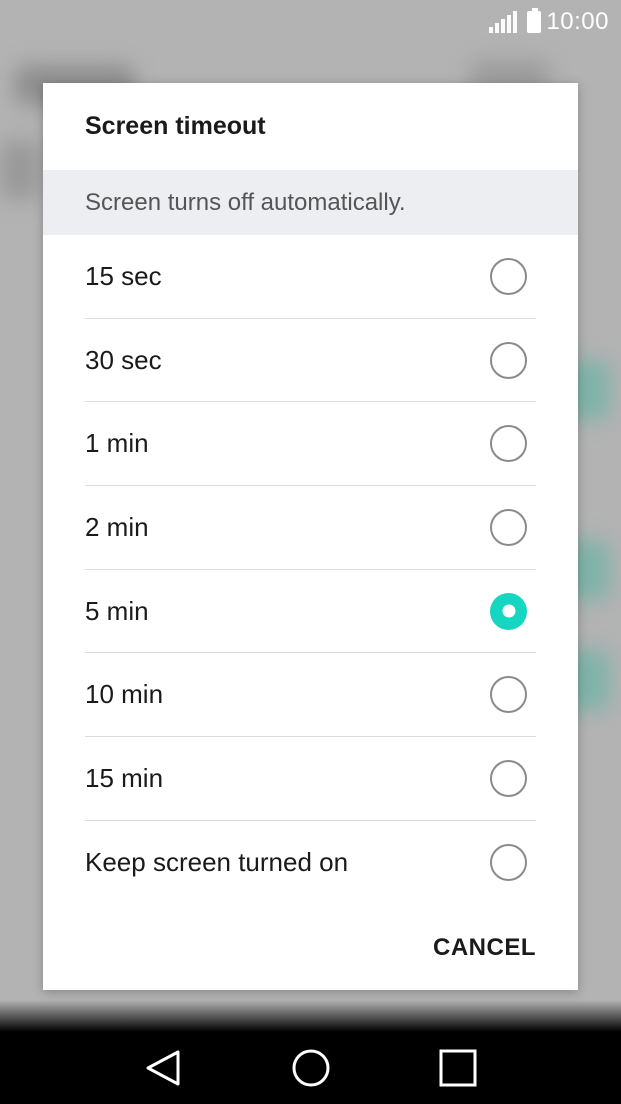 This screenshot has height=1104, width=621. Describe the element at coordinates (503, 22) in the screenshot. I see `signal-icon` at that location.